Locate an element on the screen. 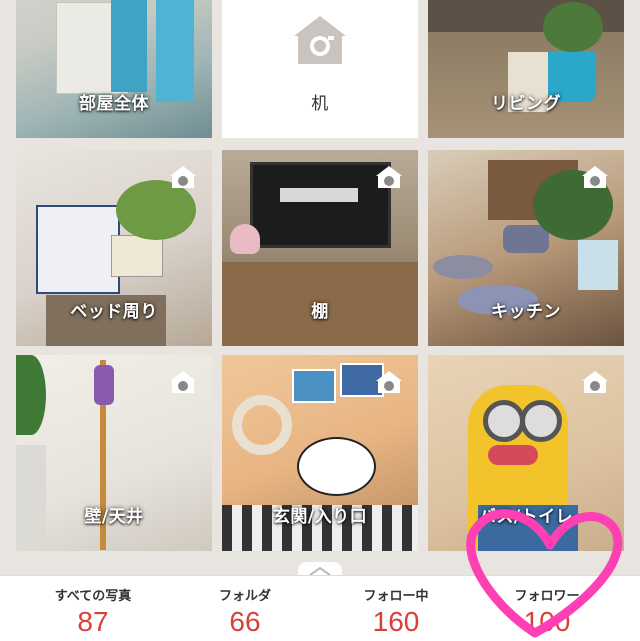 The width and height of the screenshot is (640, 641). tab-label: すべての写真 is located at coordinates (93, 596).